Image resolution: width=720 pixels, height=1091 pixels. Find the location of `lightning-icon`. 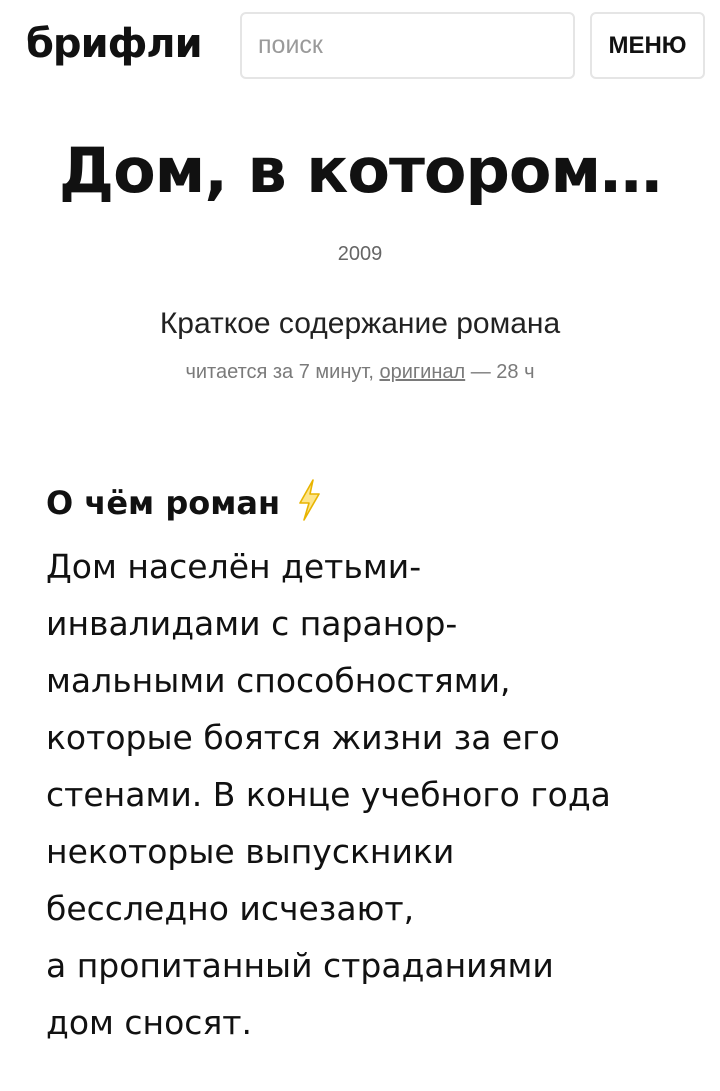

lightning-icon is located at coordinates (309, 507).